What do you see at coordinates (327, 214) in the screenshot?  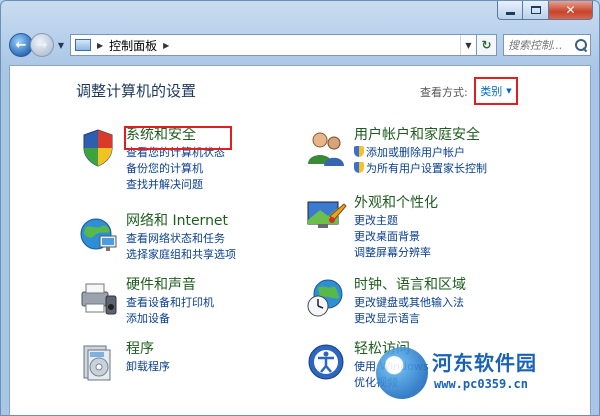 I see `appearance-icon` at bounding box center [327, 214].